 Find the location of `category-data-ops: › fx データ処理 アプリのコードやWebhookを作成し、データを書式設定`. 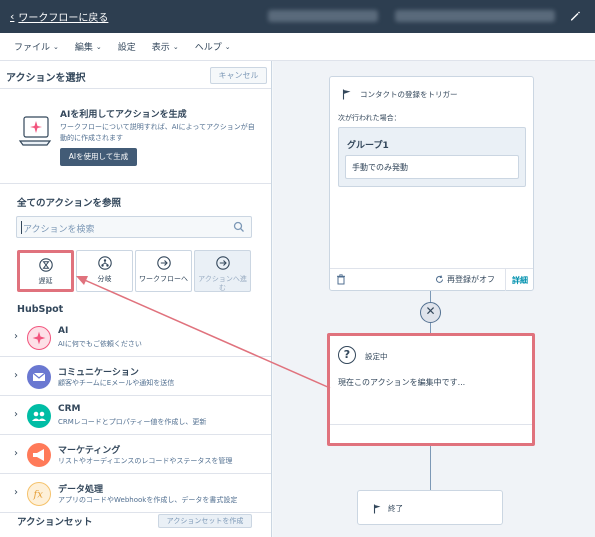

category-data-ops: › fx データ処理 アプリのコードやWebhookを作成し、データを書式設定 is located at coordinates (135, 494).